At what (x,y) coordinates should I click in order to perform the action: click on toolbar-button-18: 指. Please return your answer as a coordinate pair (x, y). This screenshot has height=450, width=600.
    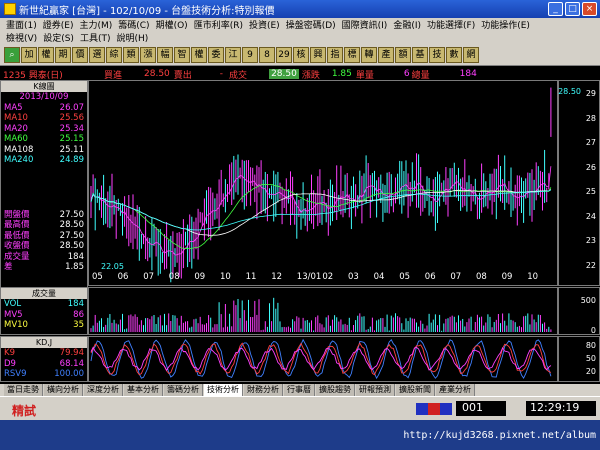
    Looking at the image, I should click on (335, 54).